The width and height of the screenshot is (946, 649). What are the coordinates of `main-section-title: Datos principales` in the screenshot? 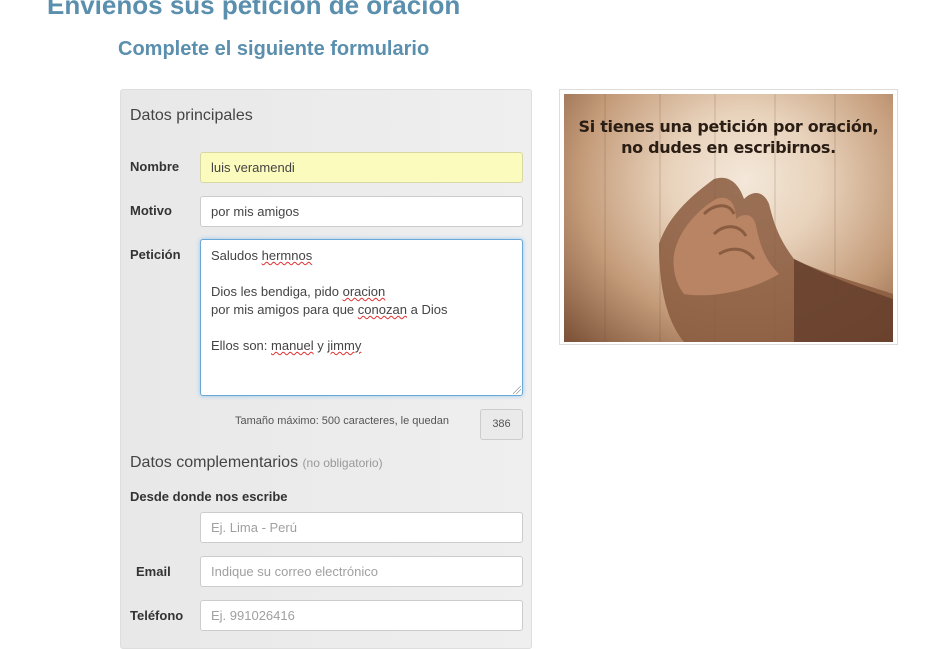 It's located at (191, 115).